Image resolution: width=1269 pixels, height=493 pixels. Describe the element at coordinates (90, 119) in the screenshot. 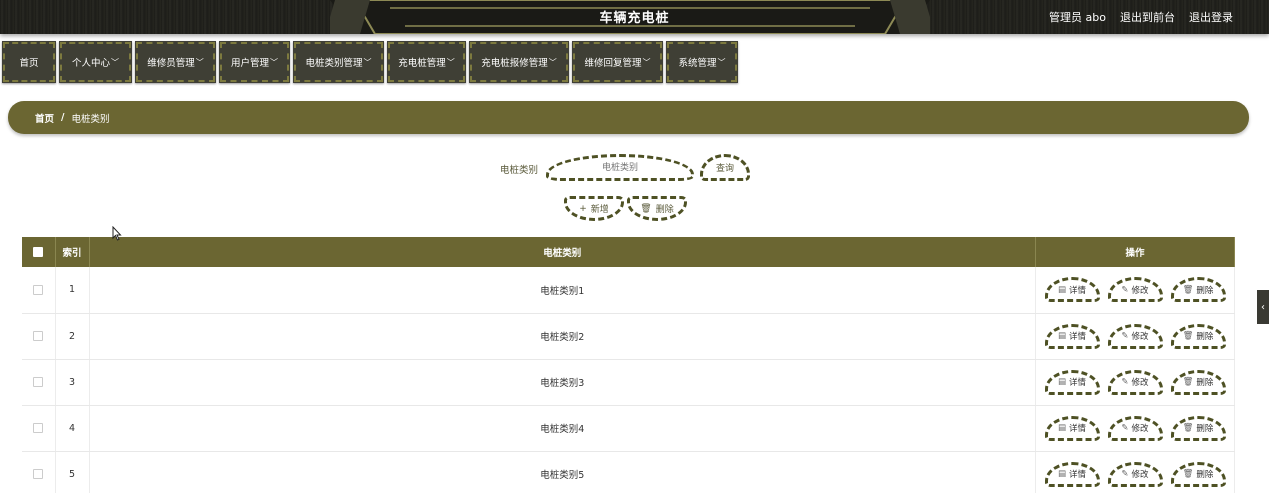

I see `breadcrumb-current: 电桩类别` at that location.